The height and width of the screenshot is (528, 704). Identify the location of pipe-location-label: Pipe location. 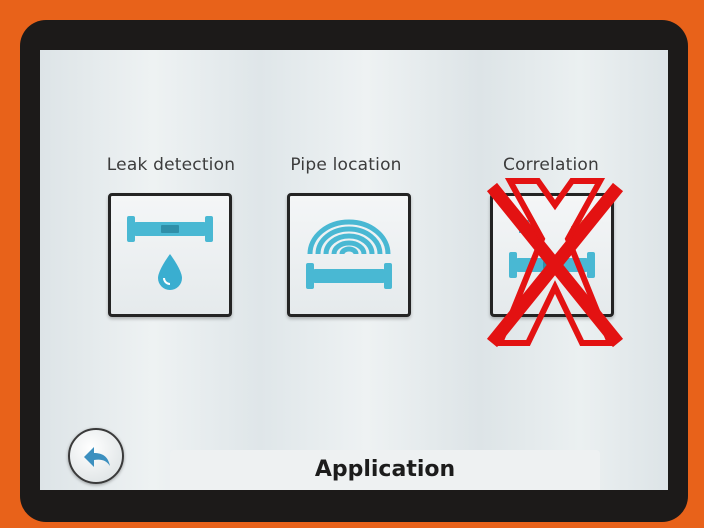
(346, 165).